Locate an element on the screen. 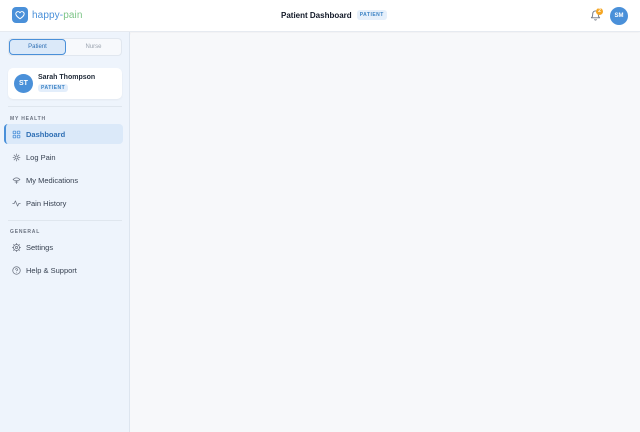 The image size is (640, 432). pill-icon is located at coordinates (16, 180).